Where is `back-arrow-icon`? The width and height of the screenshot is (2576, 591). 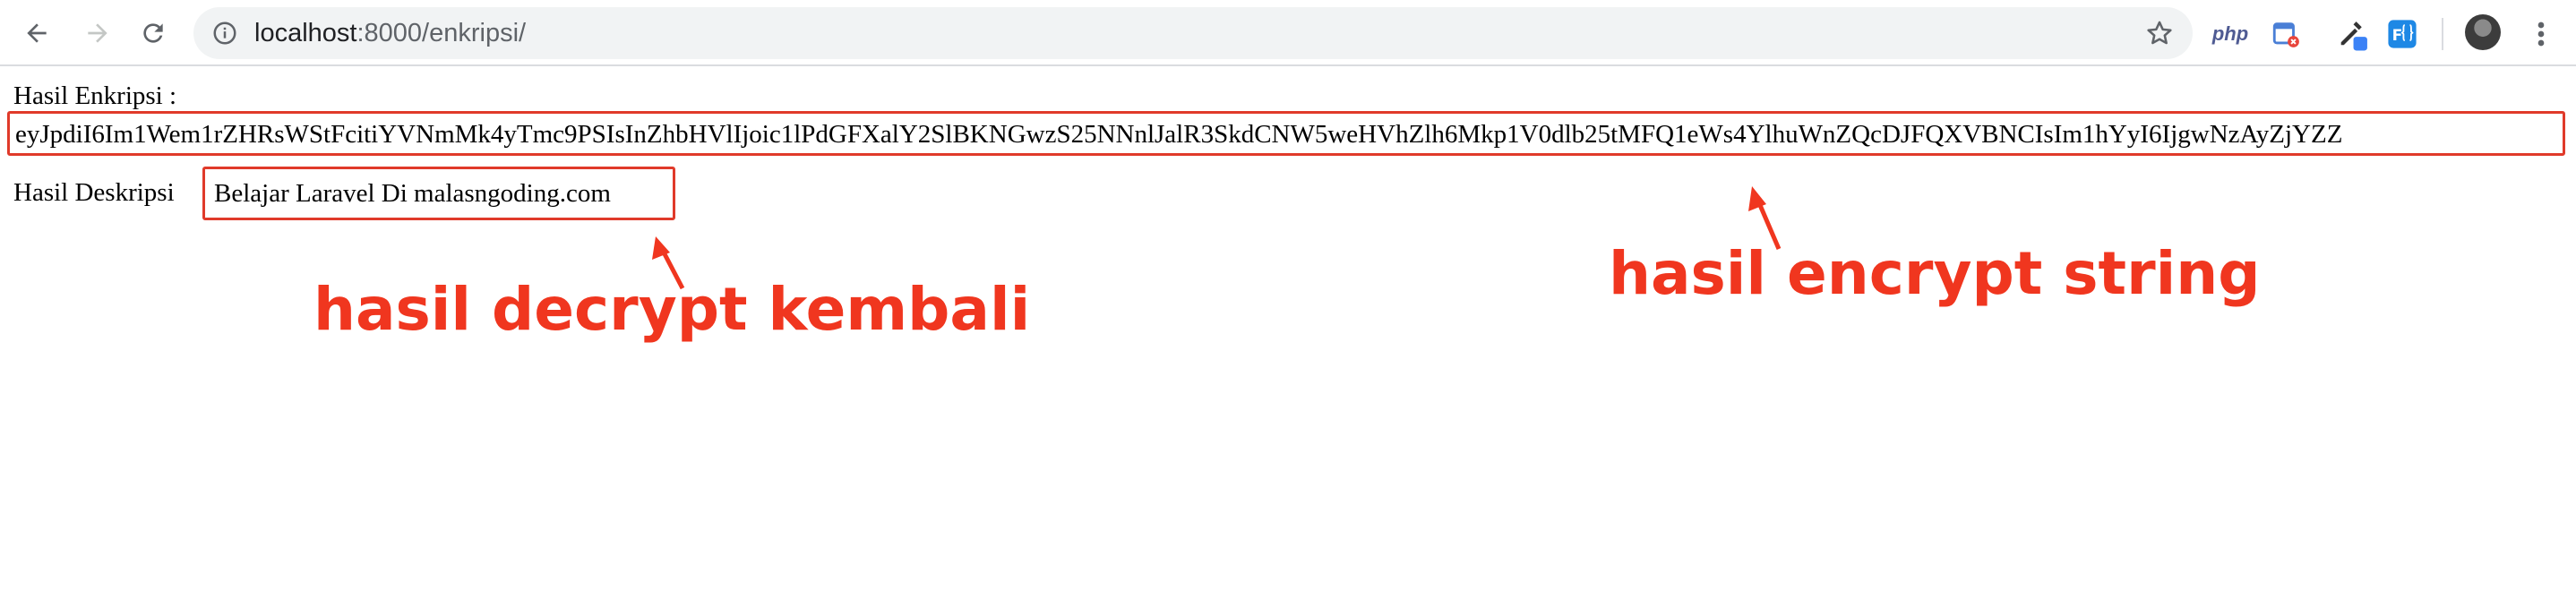
back-arrow-icon is located at coordinates (37, 33).